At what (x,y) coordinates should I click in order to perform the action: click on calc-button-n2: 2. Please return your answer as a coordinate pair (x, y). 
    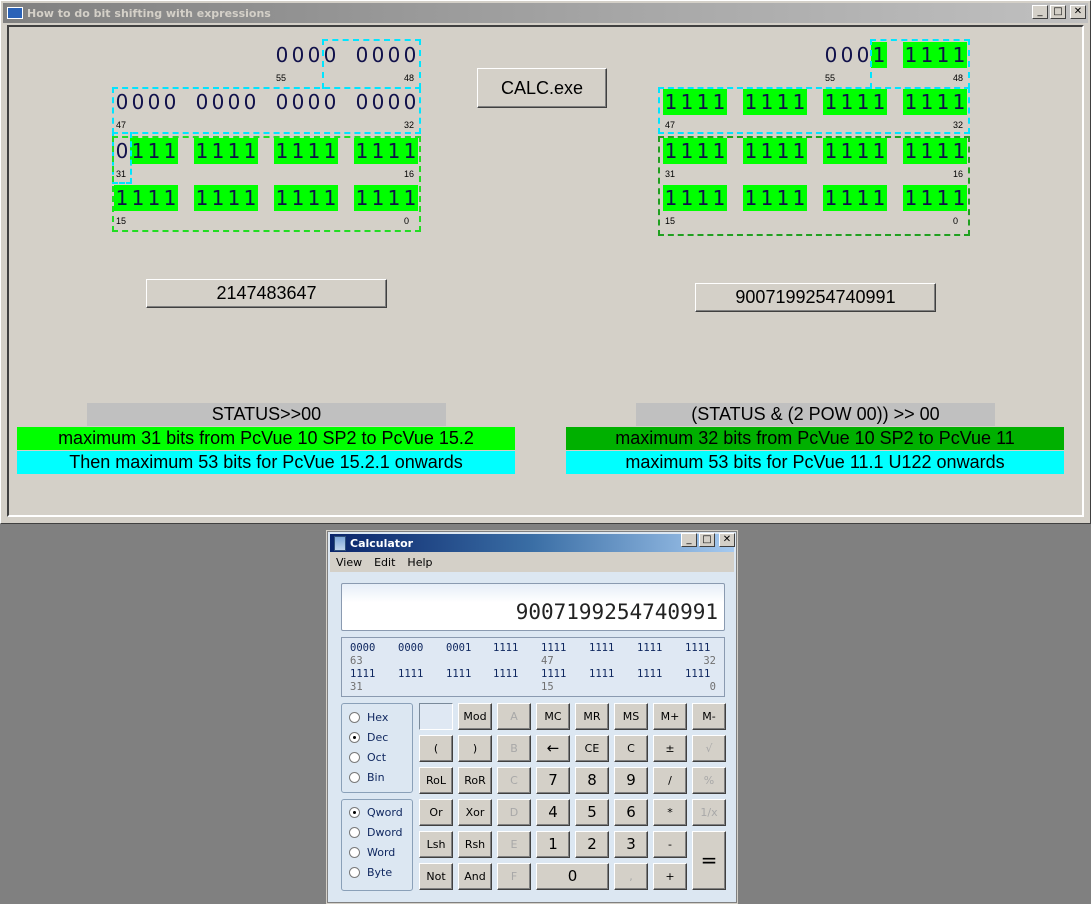
    Looking at the image, I should click on (592, 844).